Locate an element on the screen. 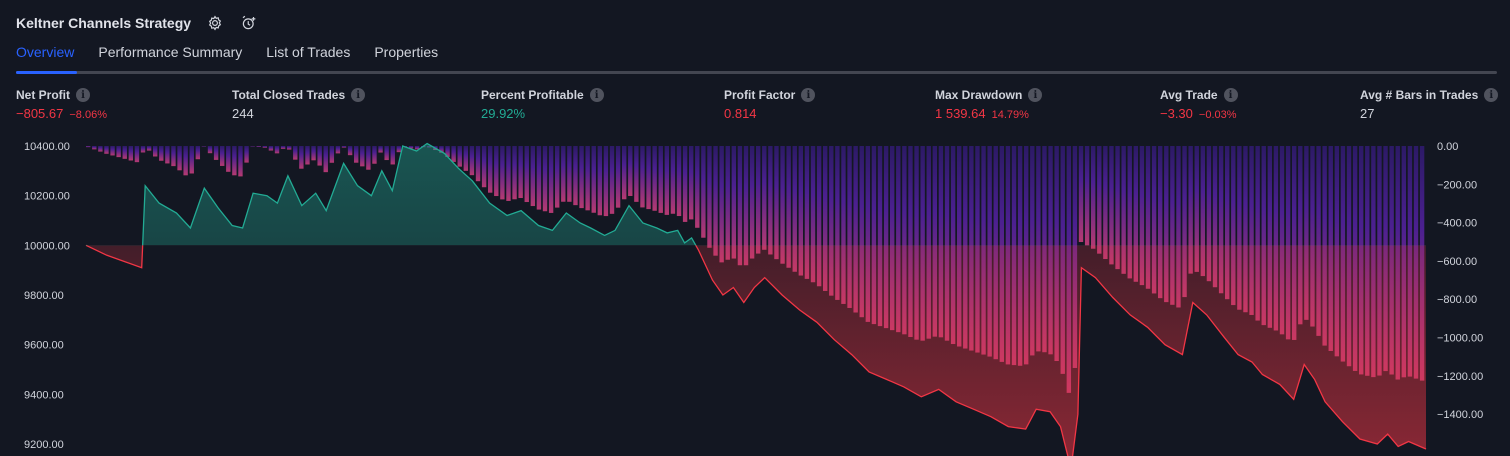 The height and width of the screenshot is (456, 1510). drawdown-tick-label: −800.00 is located at coordinates (1457, 300).